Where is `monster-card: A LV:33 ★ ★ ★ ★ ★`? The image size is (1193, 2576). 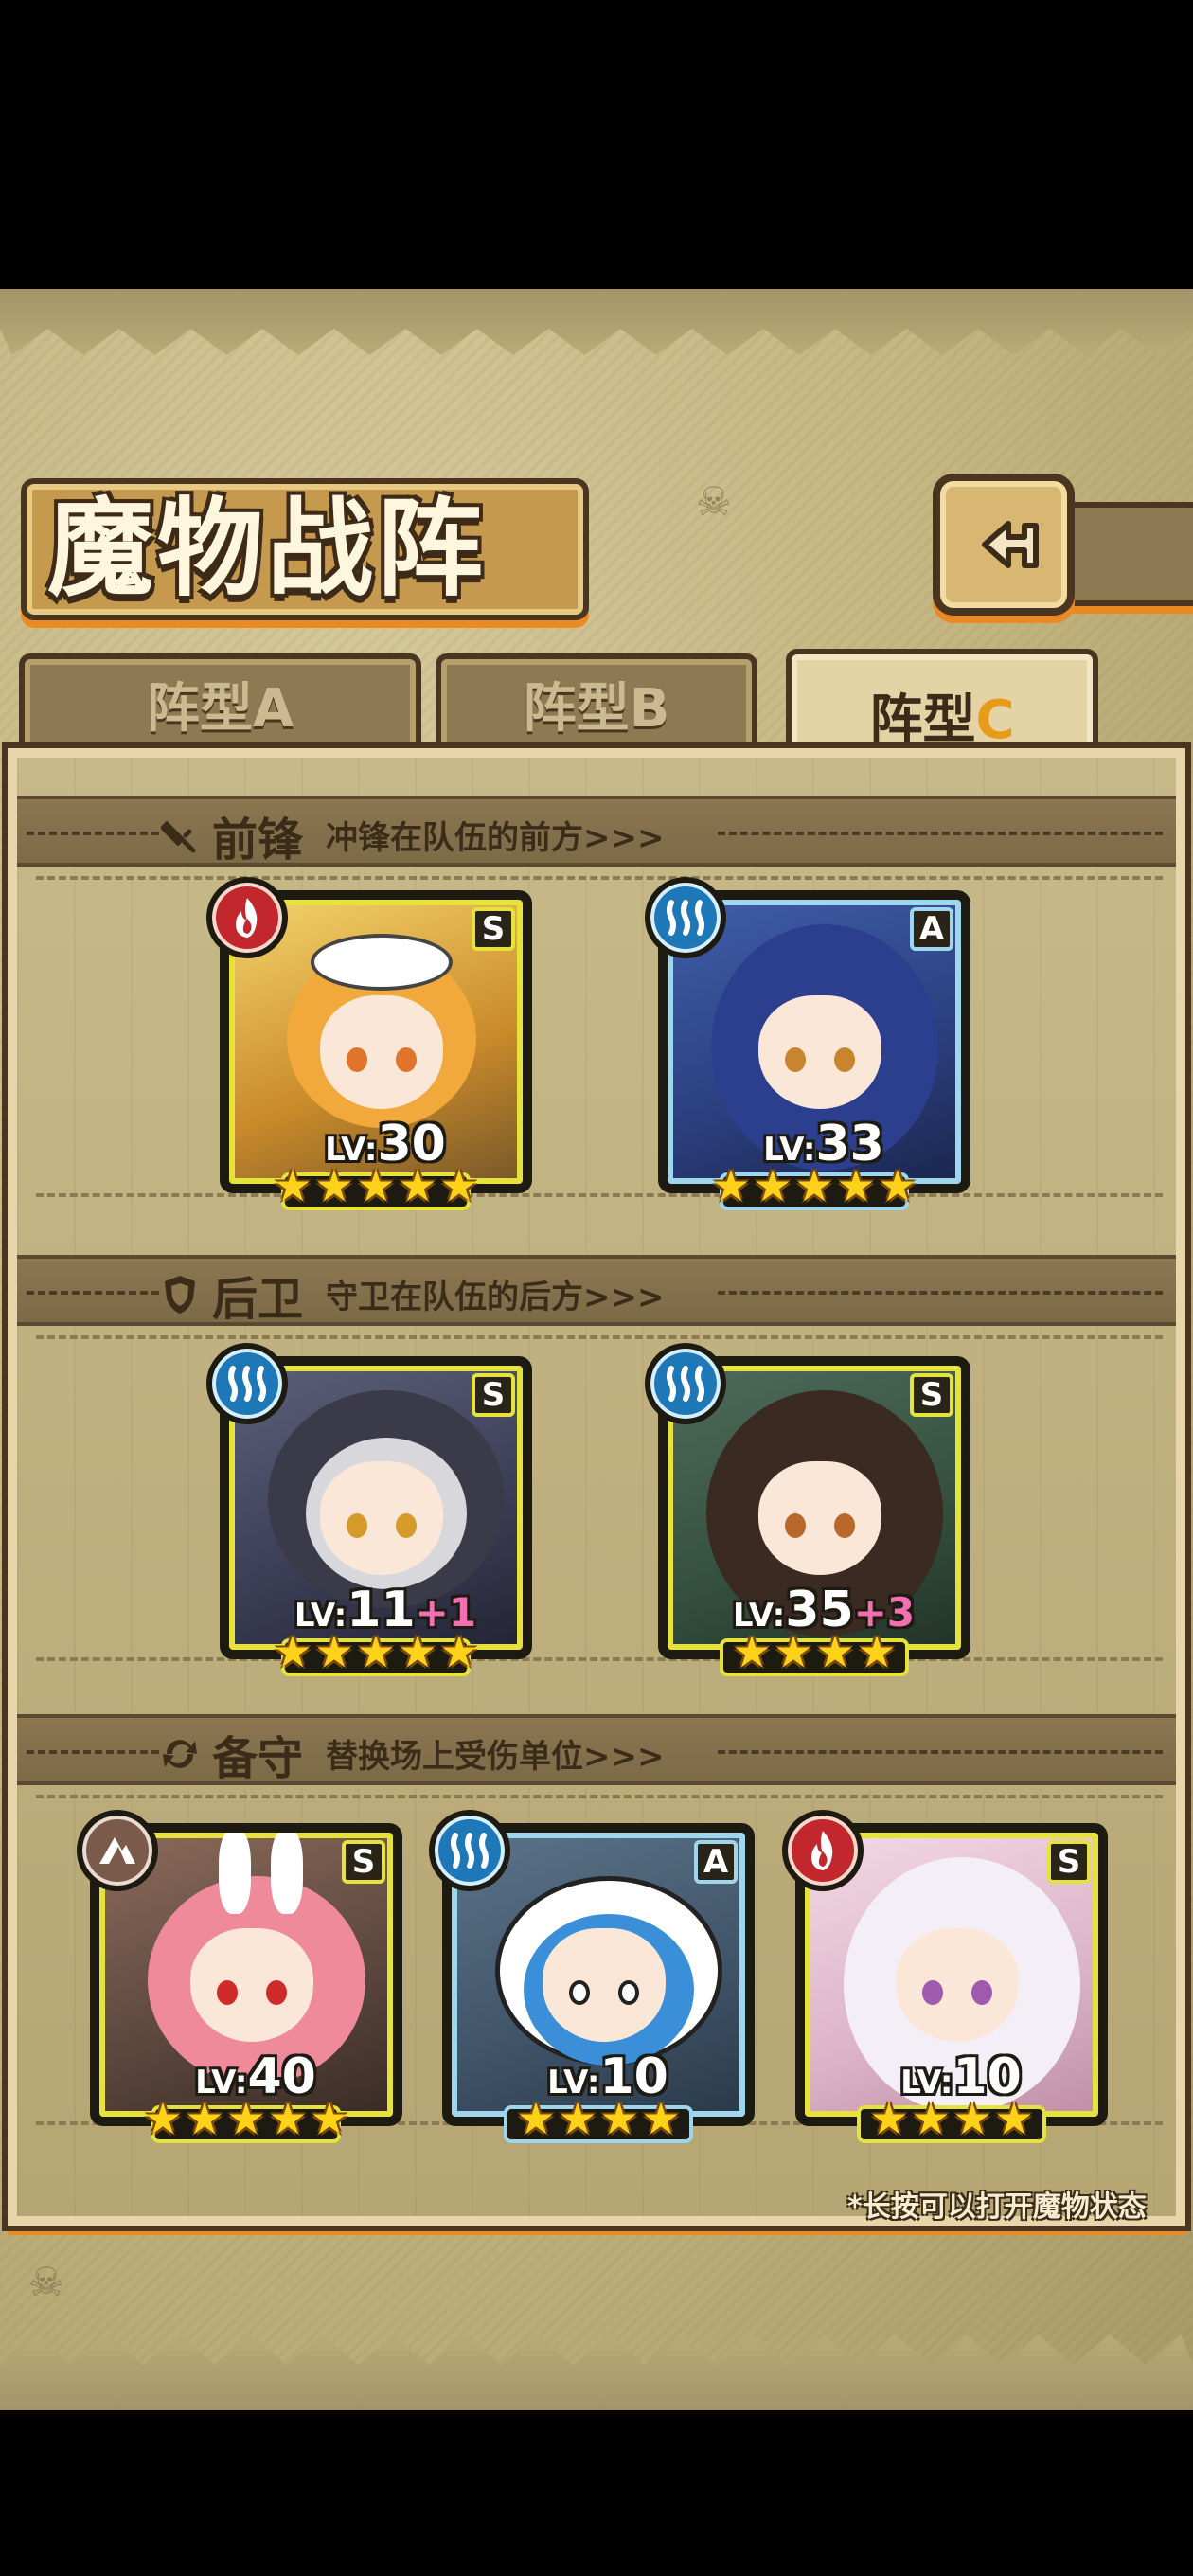 monster-card: A LV:33 ★ ★ ★ ★ ★ is located at coordinates (807, 1045).